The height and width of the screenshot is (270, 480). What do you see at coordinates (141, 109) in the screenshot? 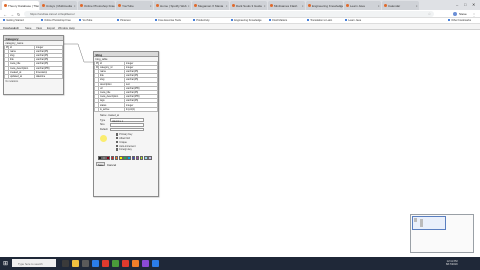
I see `field-type: tinyint(1)` at bounding box center [141, 109].